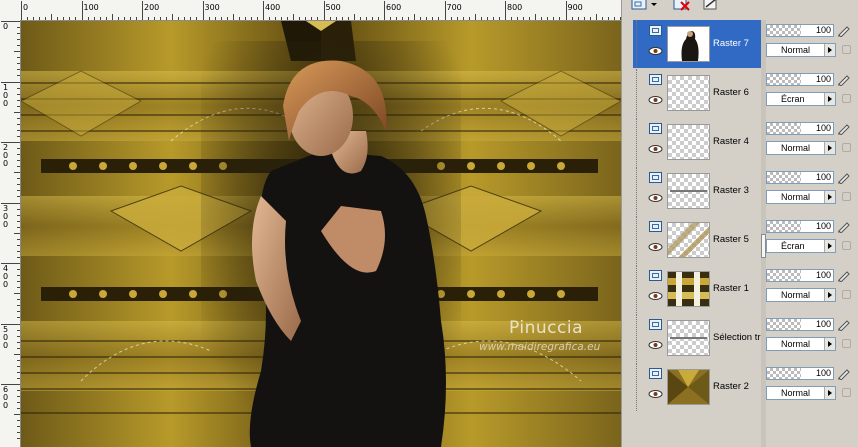  Describe the element at coordinates (731, 239) in the screenshot. I see `layer-name: Raster 5` at that location.